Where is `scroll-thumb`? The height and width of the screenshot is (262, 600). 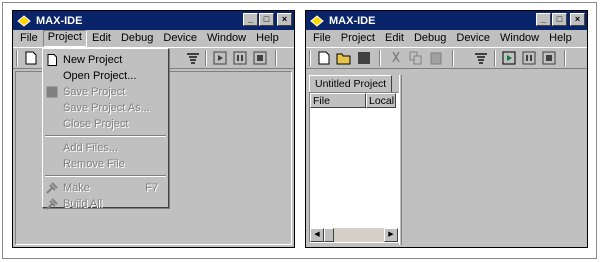
scroll-thumb is located at coordinates (329, 235).